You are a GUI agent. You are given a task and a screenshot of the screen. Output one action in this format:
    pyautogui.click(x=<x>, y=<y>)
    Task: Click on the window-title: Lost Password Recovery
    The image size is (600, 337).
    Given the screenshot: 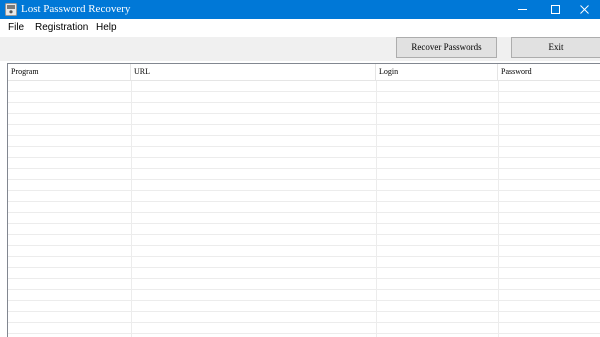 What is the action you would take?
    pyautogui.click(x=76, y=9)
    